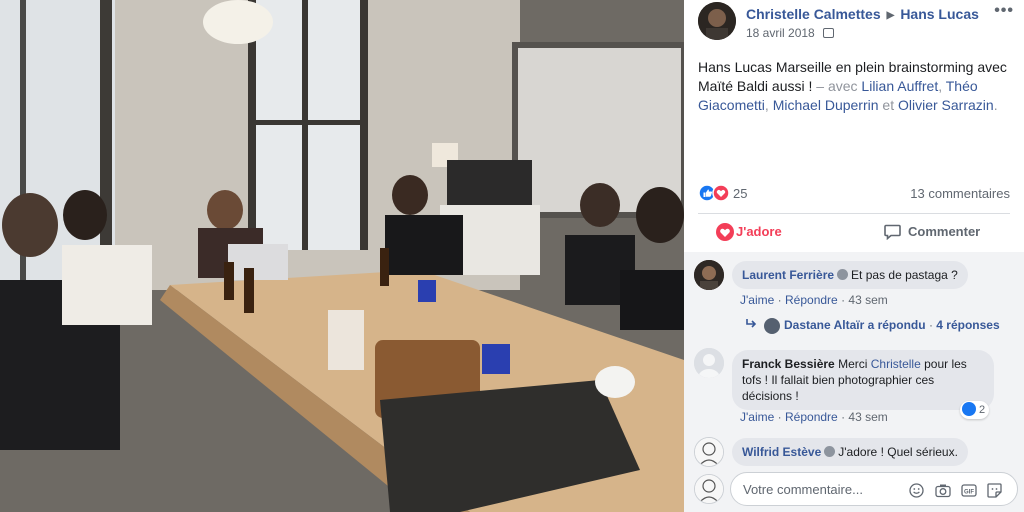 This screenshot has height=512, width=1024. Describe the element at coordinates (1004, 11) in the screenshot. I see `more-options-icon: •••` at that location.